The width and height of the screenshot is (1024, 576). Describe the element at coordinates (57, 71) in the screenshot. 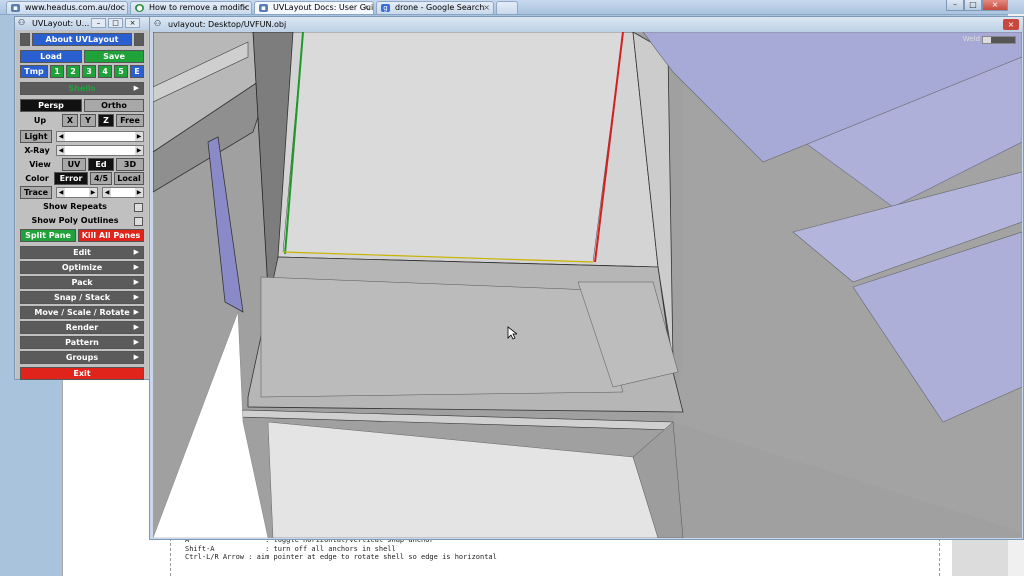

I see `tmp-slot-1: 1` at that location.